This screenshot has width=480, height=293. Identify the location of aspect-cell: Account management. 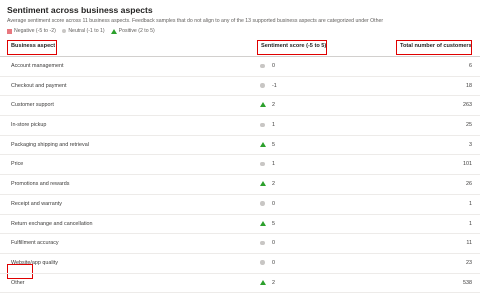
(37, 66).